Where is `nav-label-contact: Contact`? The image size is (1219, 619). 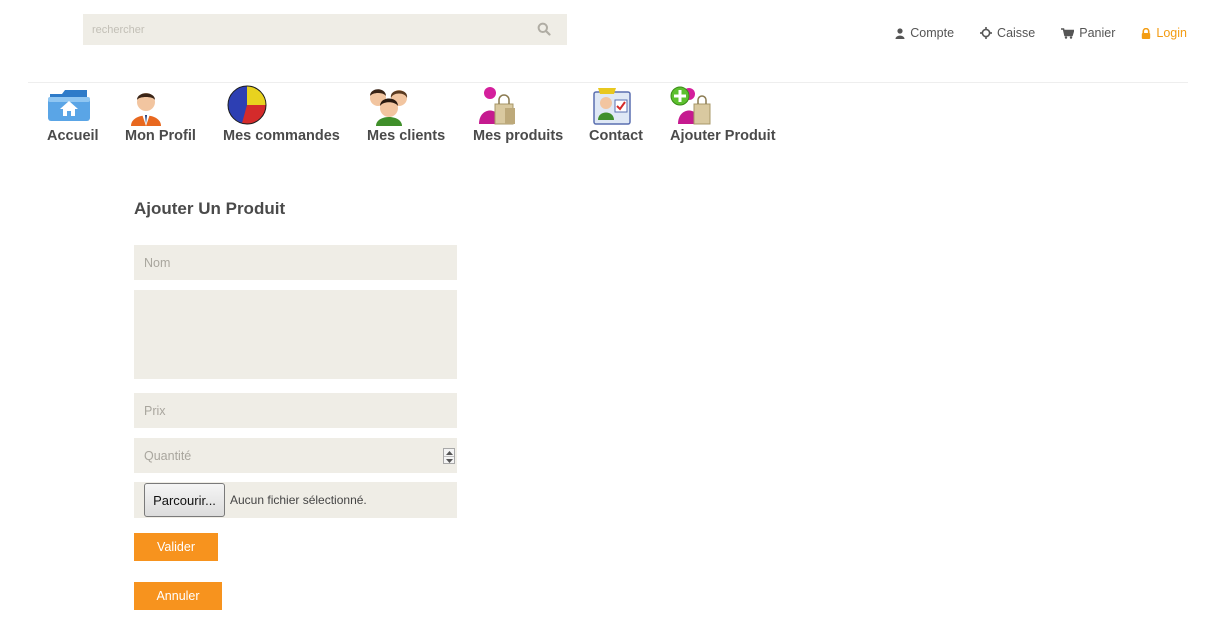
nav-label-contact: Contact is located at coordinates (616, 136).